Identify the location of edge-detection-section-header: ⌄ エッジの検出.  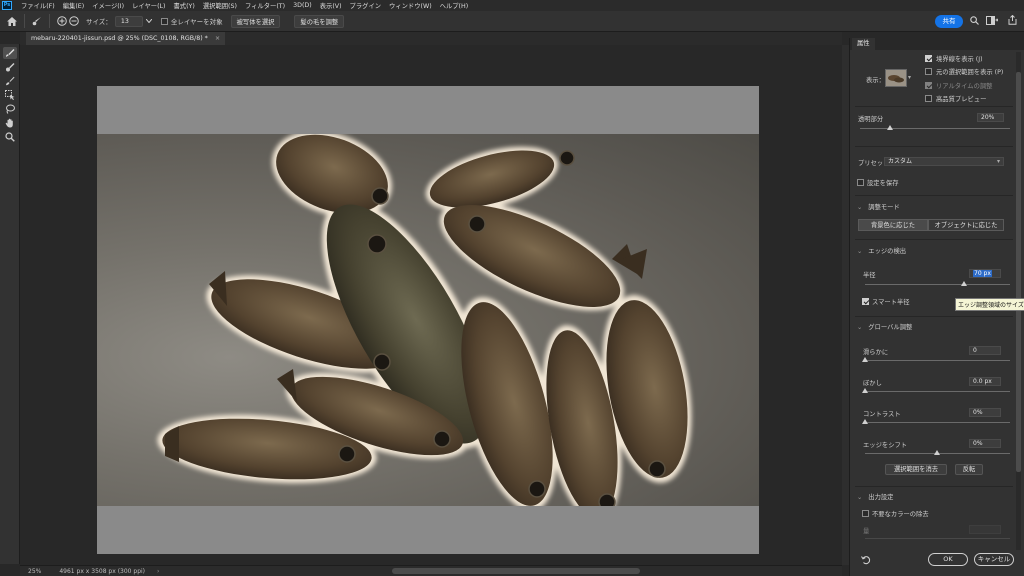
(881, 250).